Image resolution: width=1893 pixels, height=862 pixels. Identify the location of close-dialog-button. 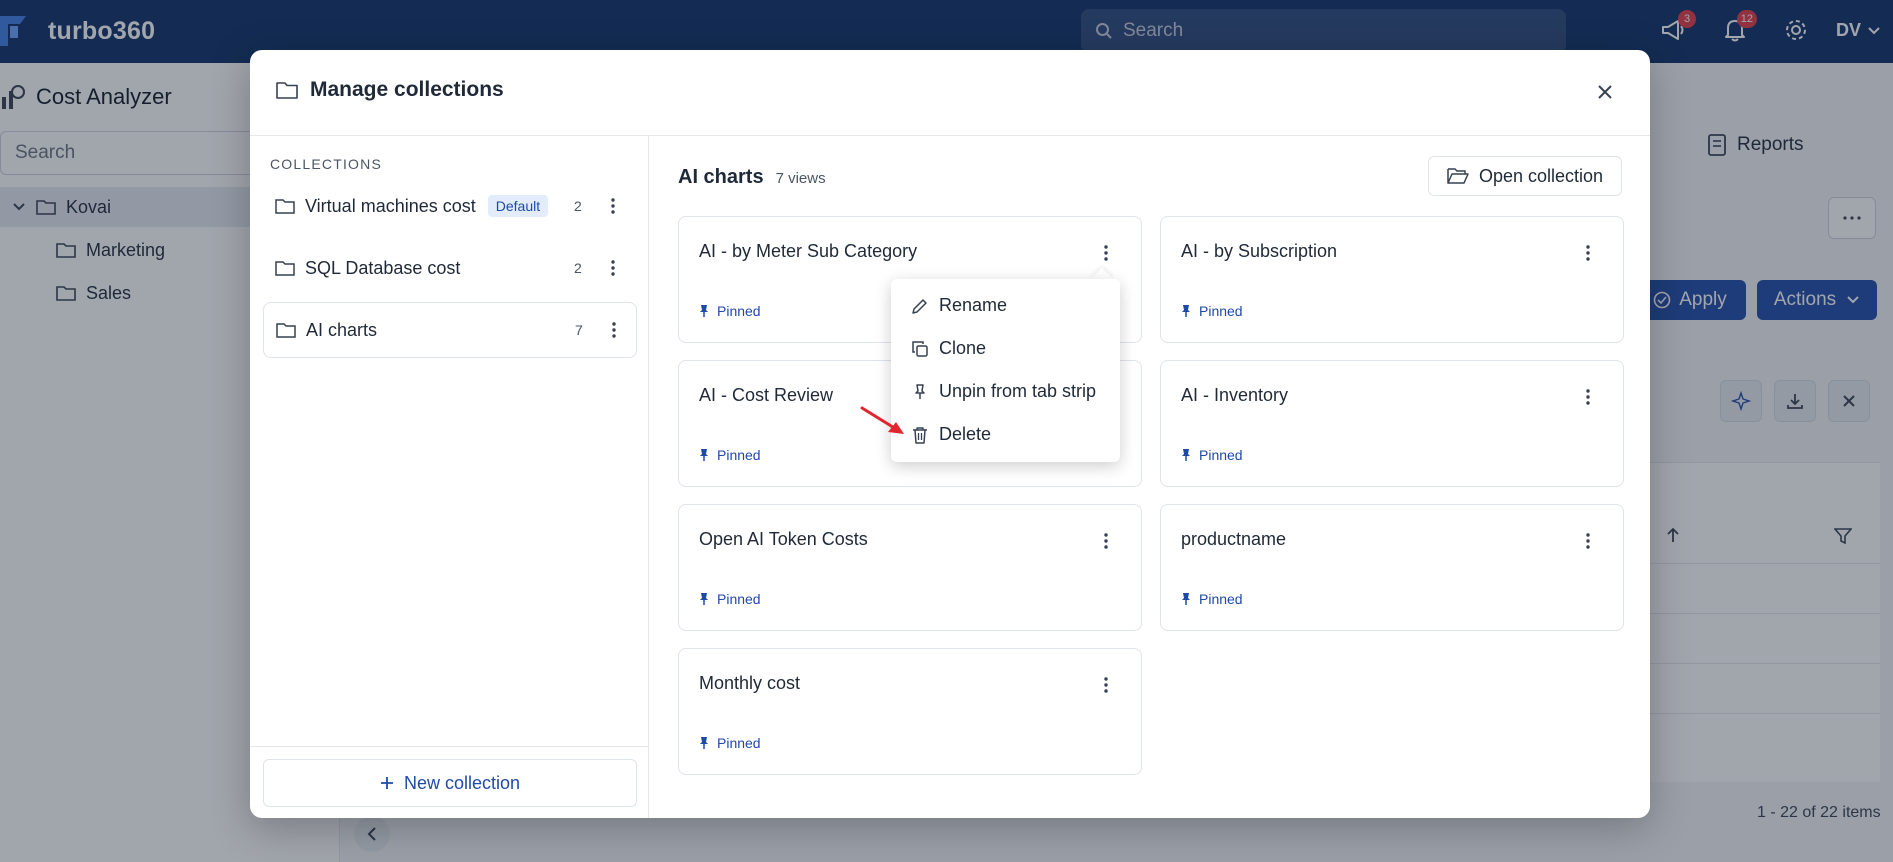
(1605, 92).